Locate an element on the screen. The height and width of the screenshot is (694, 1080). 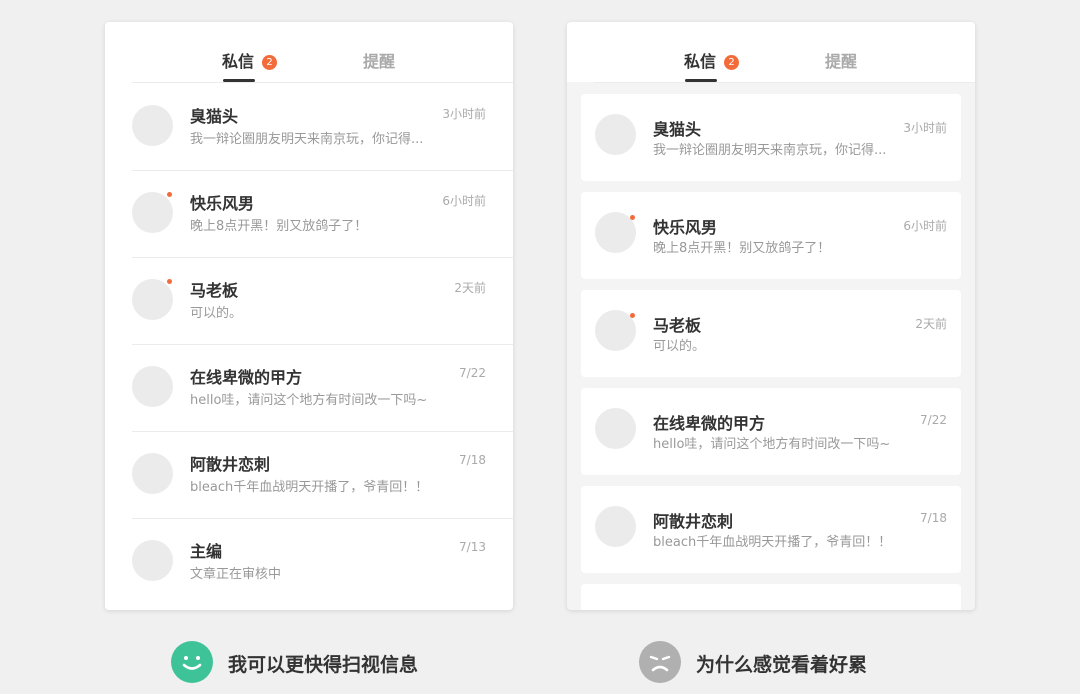
list-card: 快乐风男 晚上8点开黑！别又放鸽子了！ 6小时前 is located at coordinates (771, 235).